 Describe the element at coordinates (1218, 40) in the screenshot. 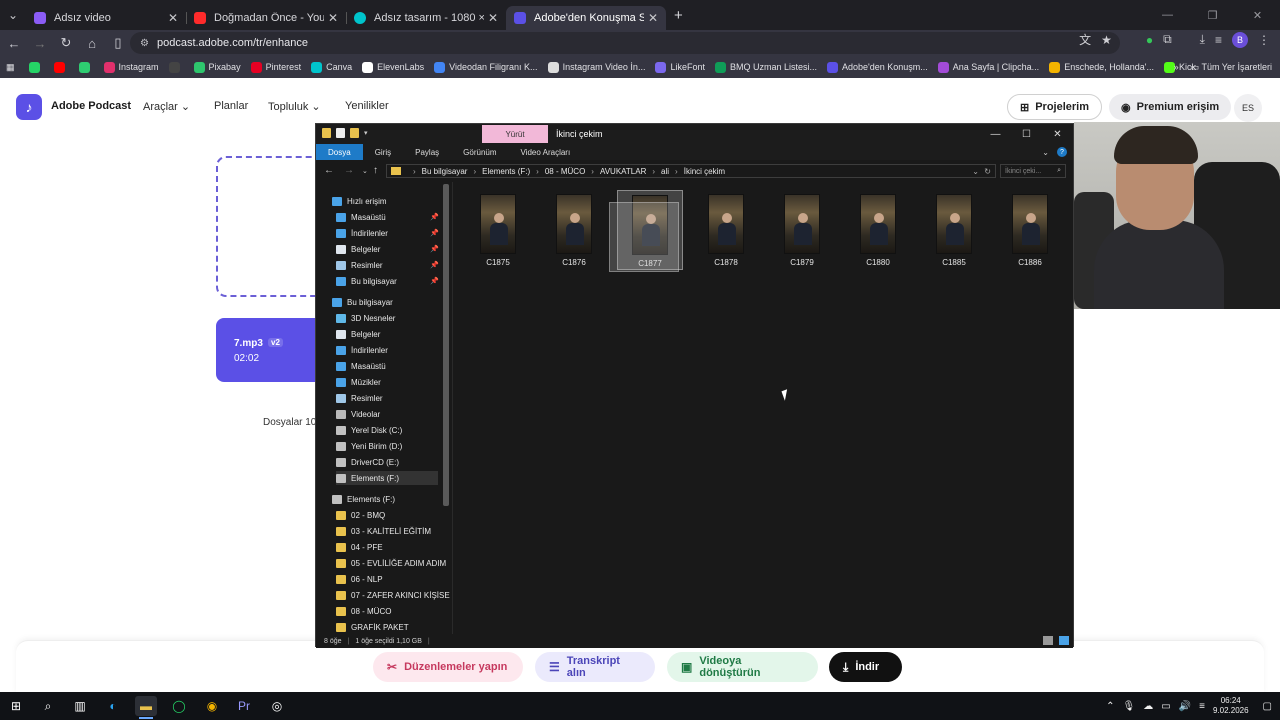

I see `media-icon: ≡` at that location.